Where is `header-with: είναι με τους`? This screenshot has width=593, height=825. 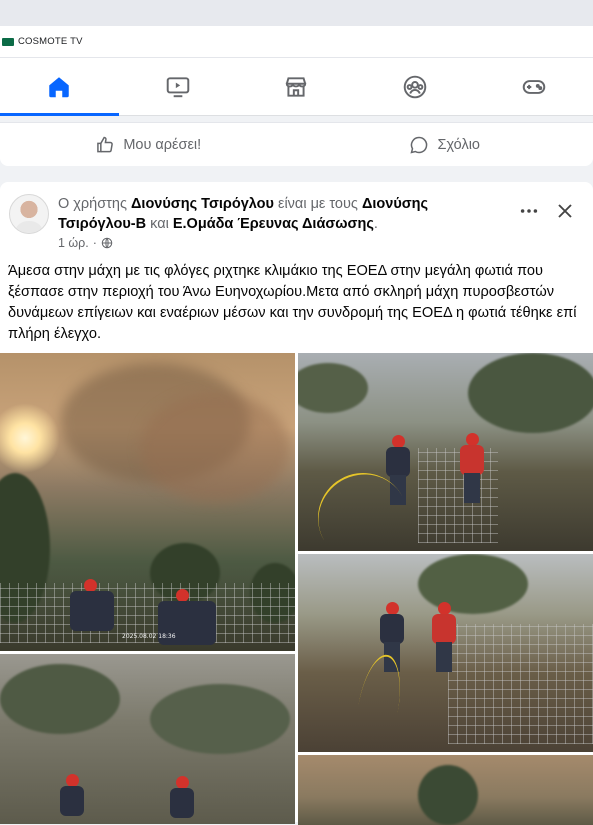 header-with: είναι με τους is located at coordinates (318, 204).